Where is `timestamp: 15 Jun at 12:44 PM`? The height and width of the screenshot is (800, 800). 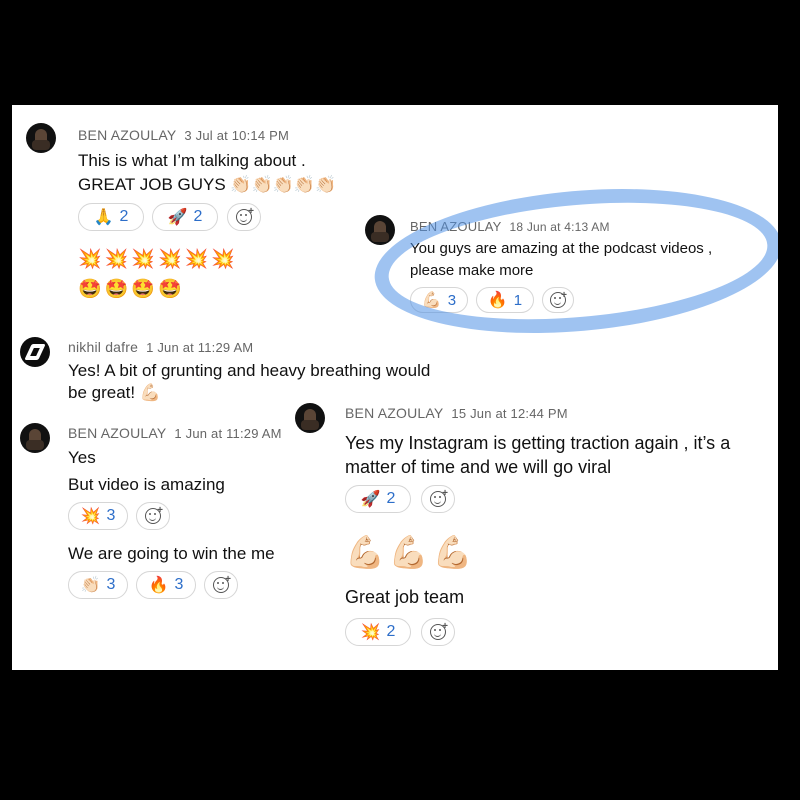 timestamp: 15 Jun at 12:44 PM is located at coordinates (509, 413).